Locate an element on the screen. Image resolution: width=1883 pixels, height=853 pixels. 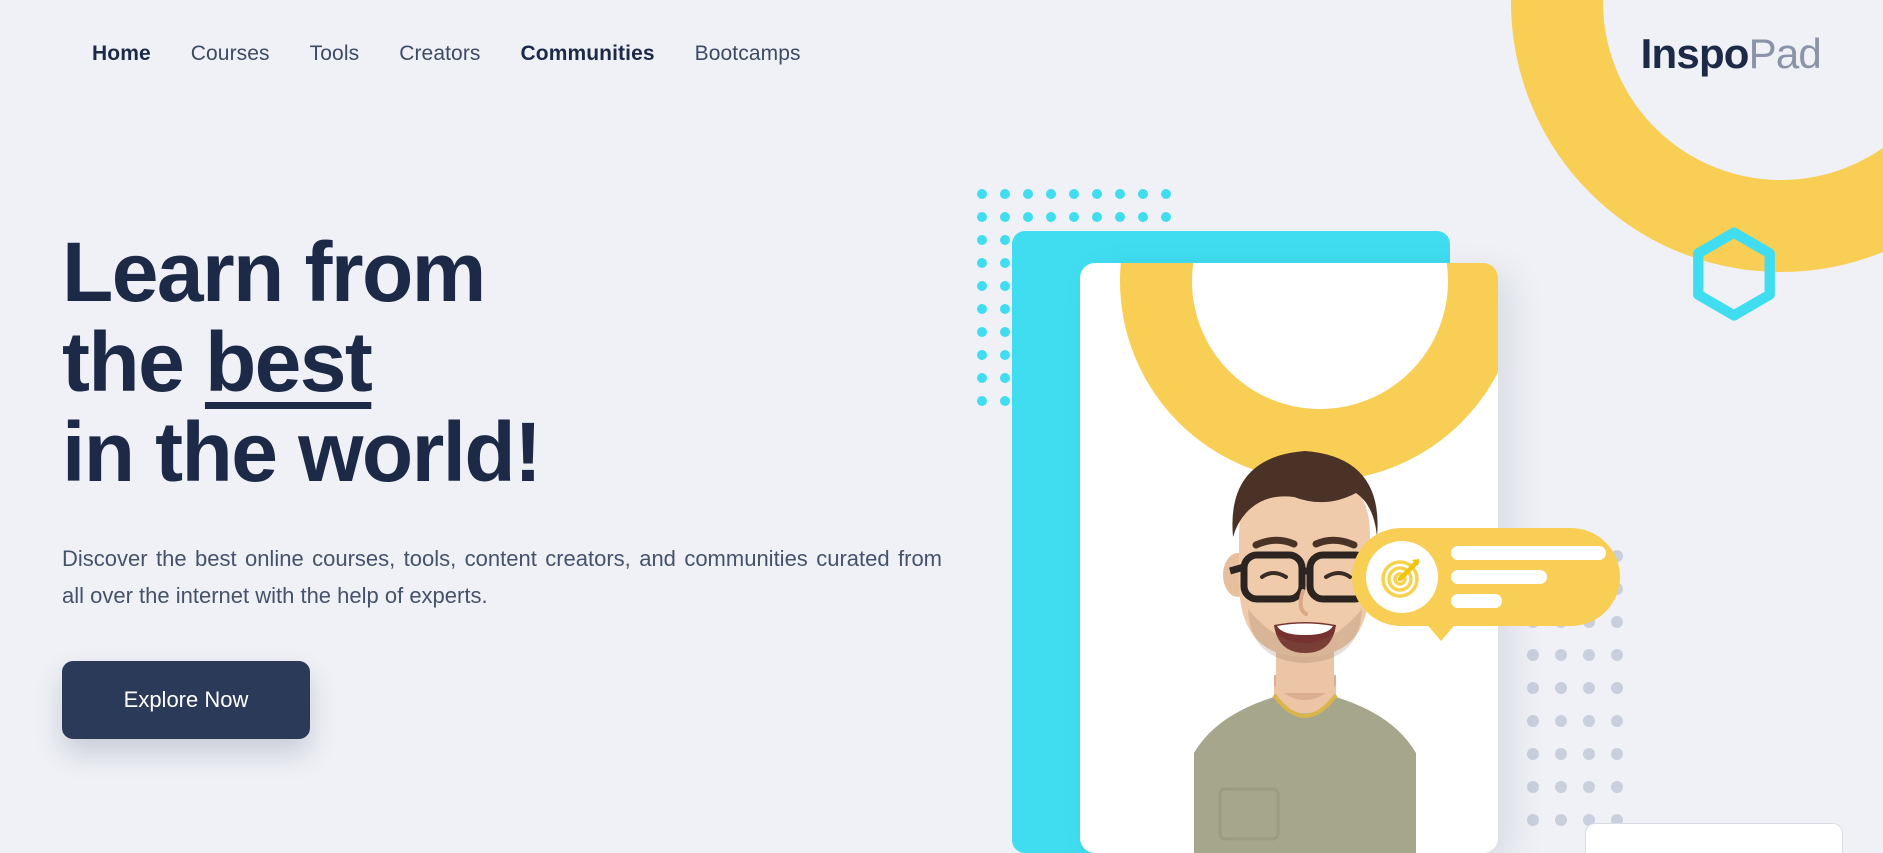
nav-item-courses: Courses is located at coordinates (230, 54).